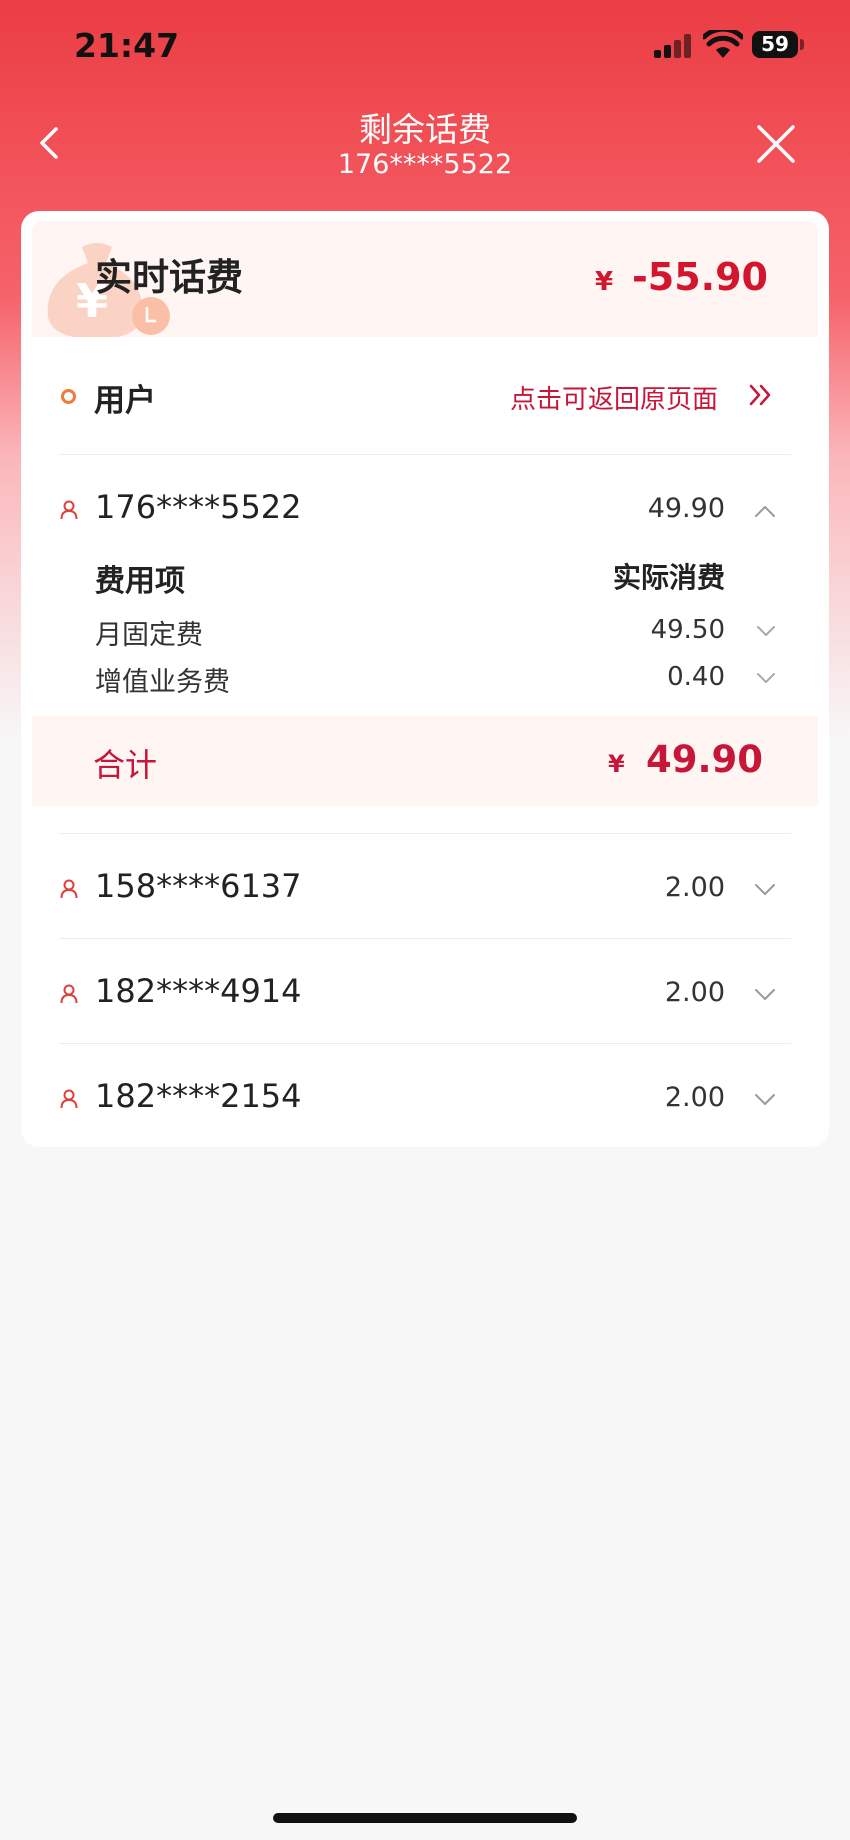 This screenshot has height=1840, width=850. I want to click on bullet-icon, so click(68, 396).